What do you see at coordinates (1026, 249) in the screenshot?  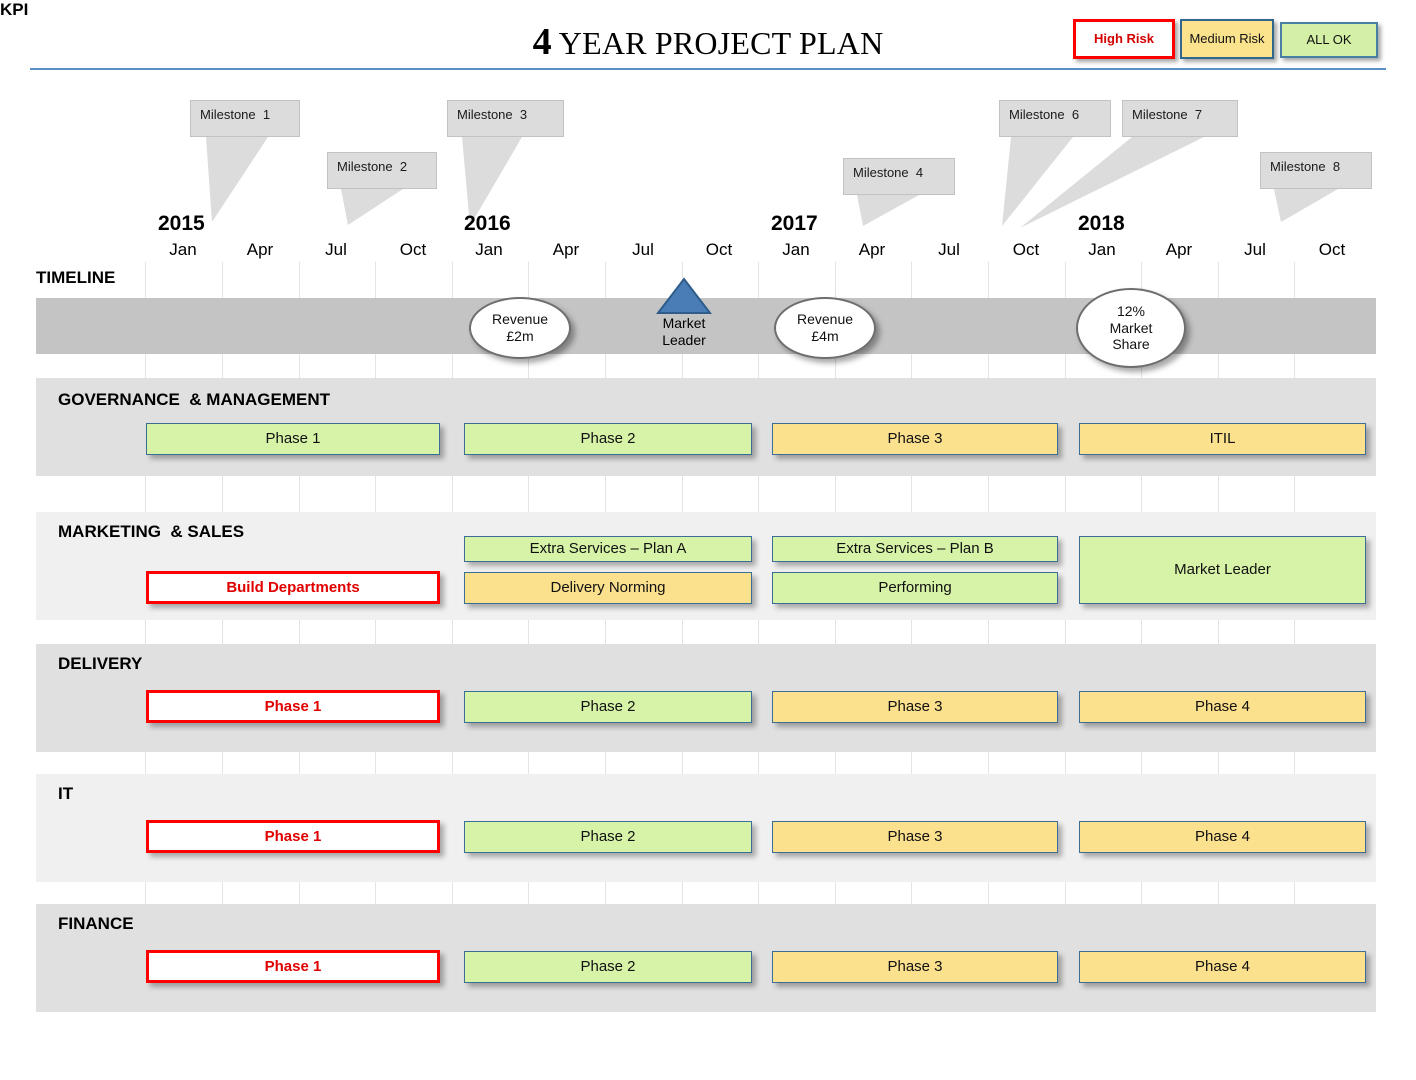 I see `month-label-11: Oct` at bounding box center [1026, 249].